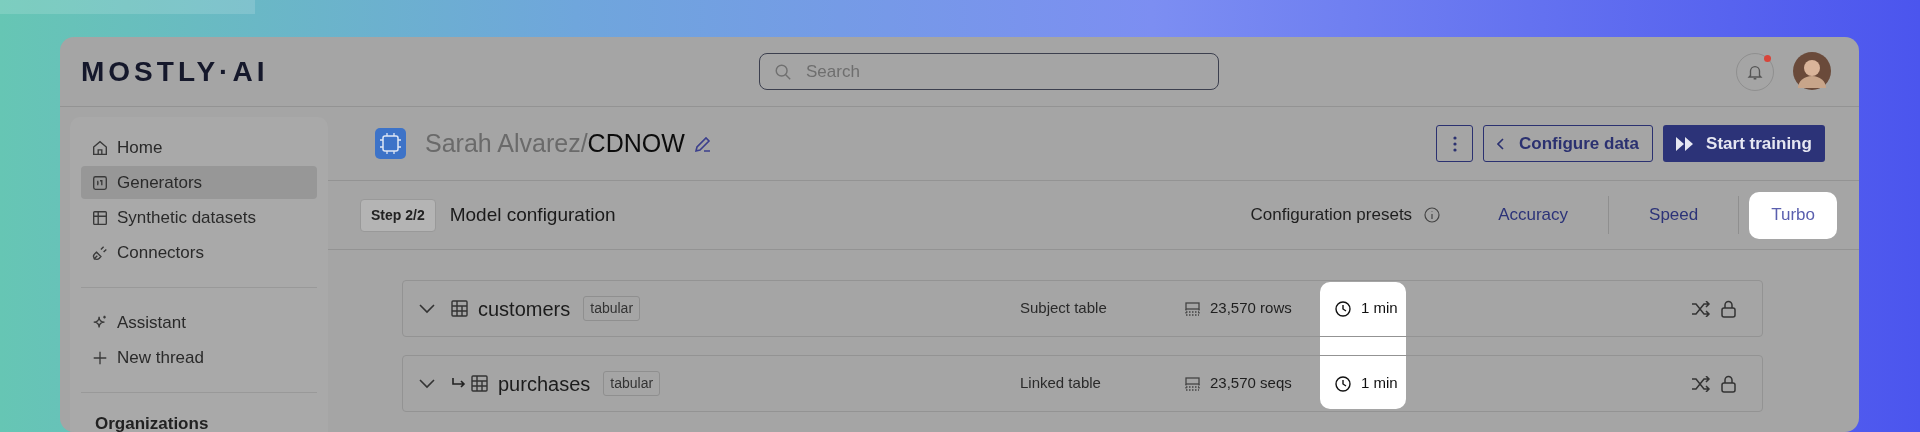  What do you see at coordinates (199, 322) in the screenshot?
I see `nav-item: Assistant` at bounding box center [199, 322].